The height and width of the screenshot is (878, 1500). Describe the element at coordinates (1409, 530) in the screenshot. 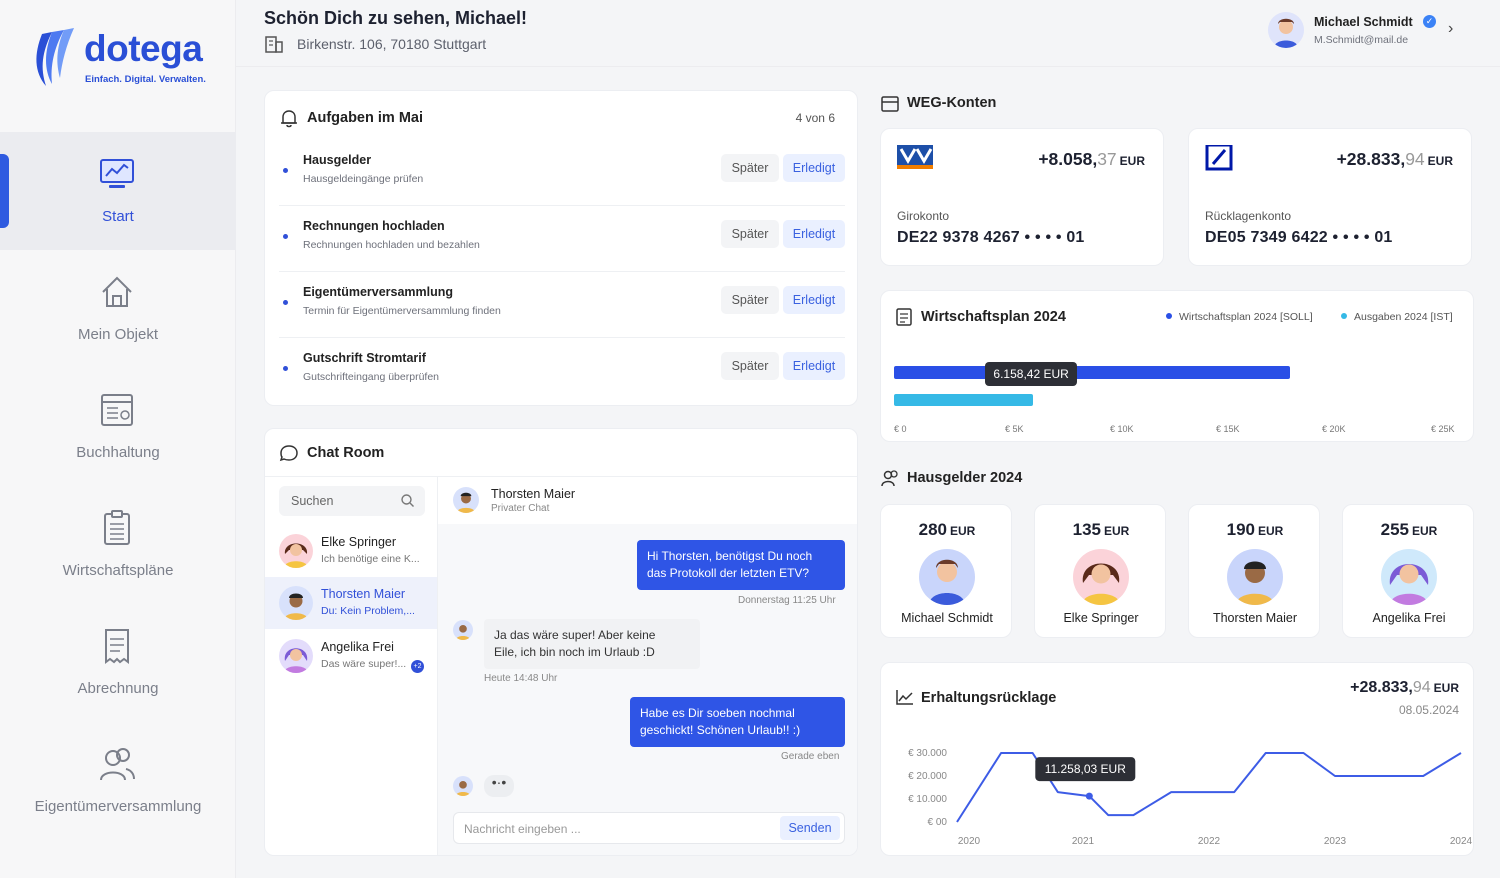

I see `hausgeld-amount: 255 EUR` at that location.